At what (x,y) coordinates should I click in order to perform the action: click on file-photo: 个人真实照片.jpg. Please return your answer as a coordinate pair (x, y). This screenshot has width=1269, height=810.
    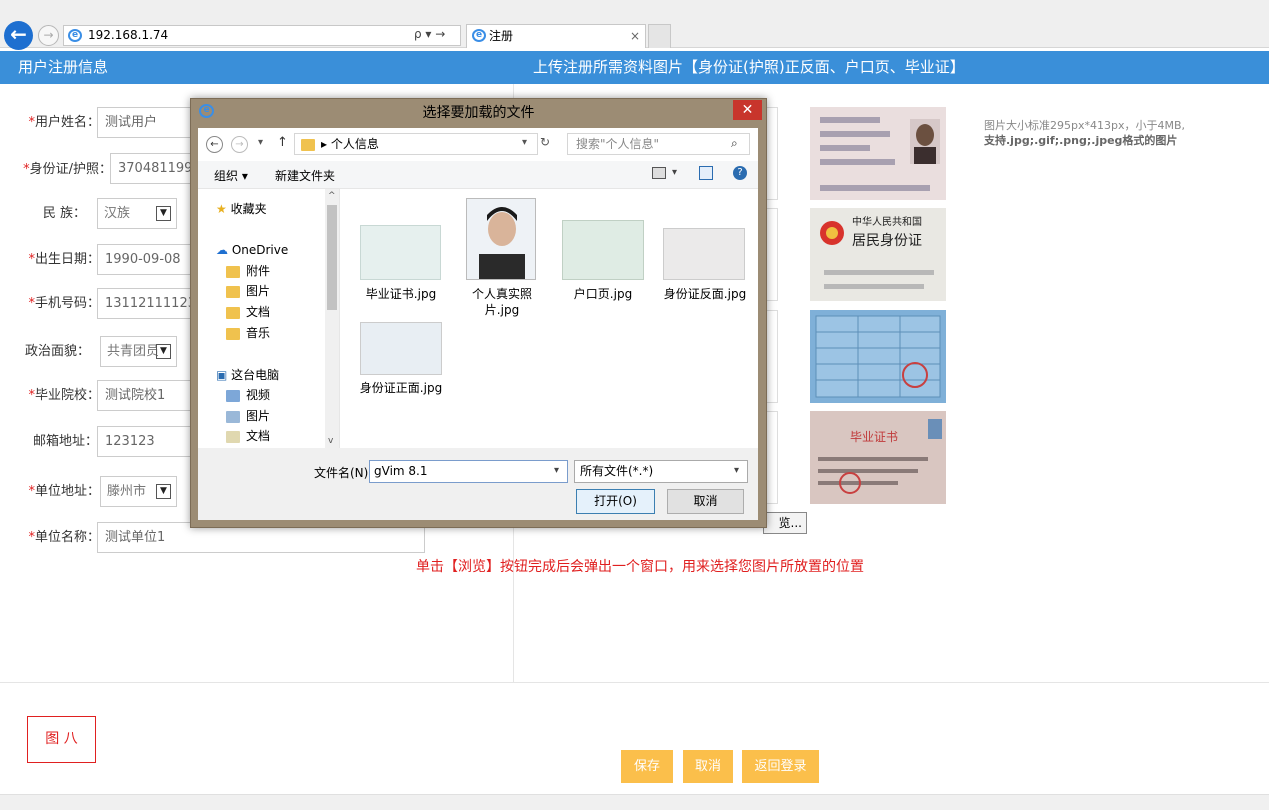
    Looking at the image, I should click on (502, 302).